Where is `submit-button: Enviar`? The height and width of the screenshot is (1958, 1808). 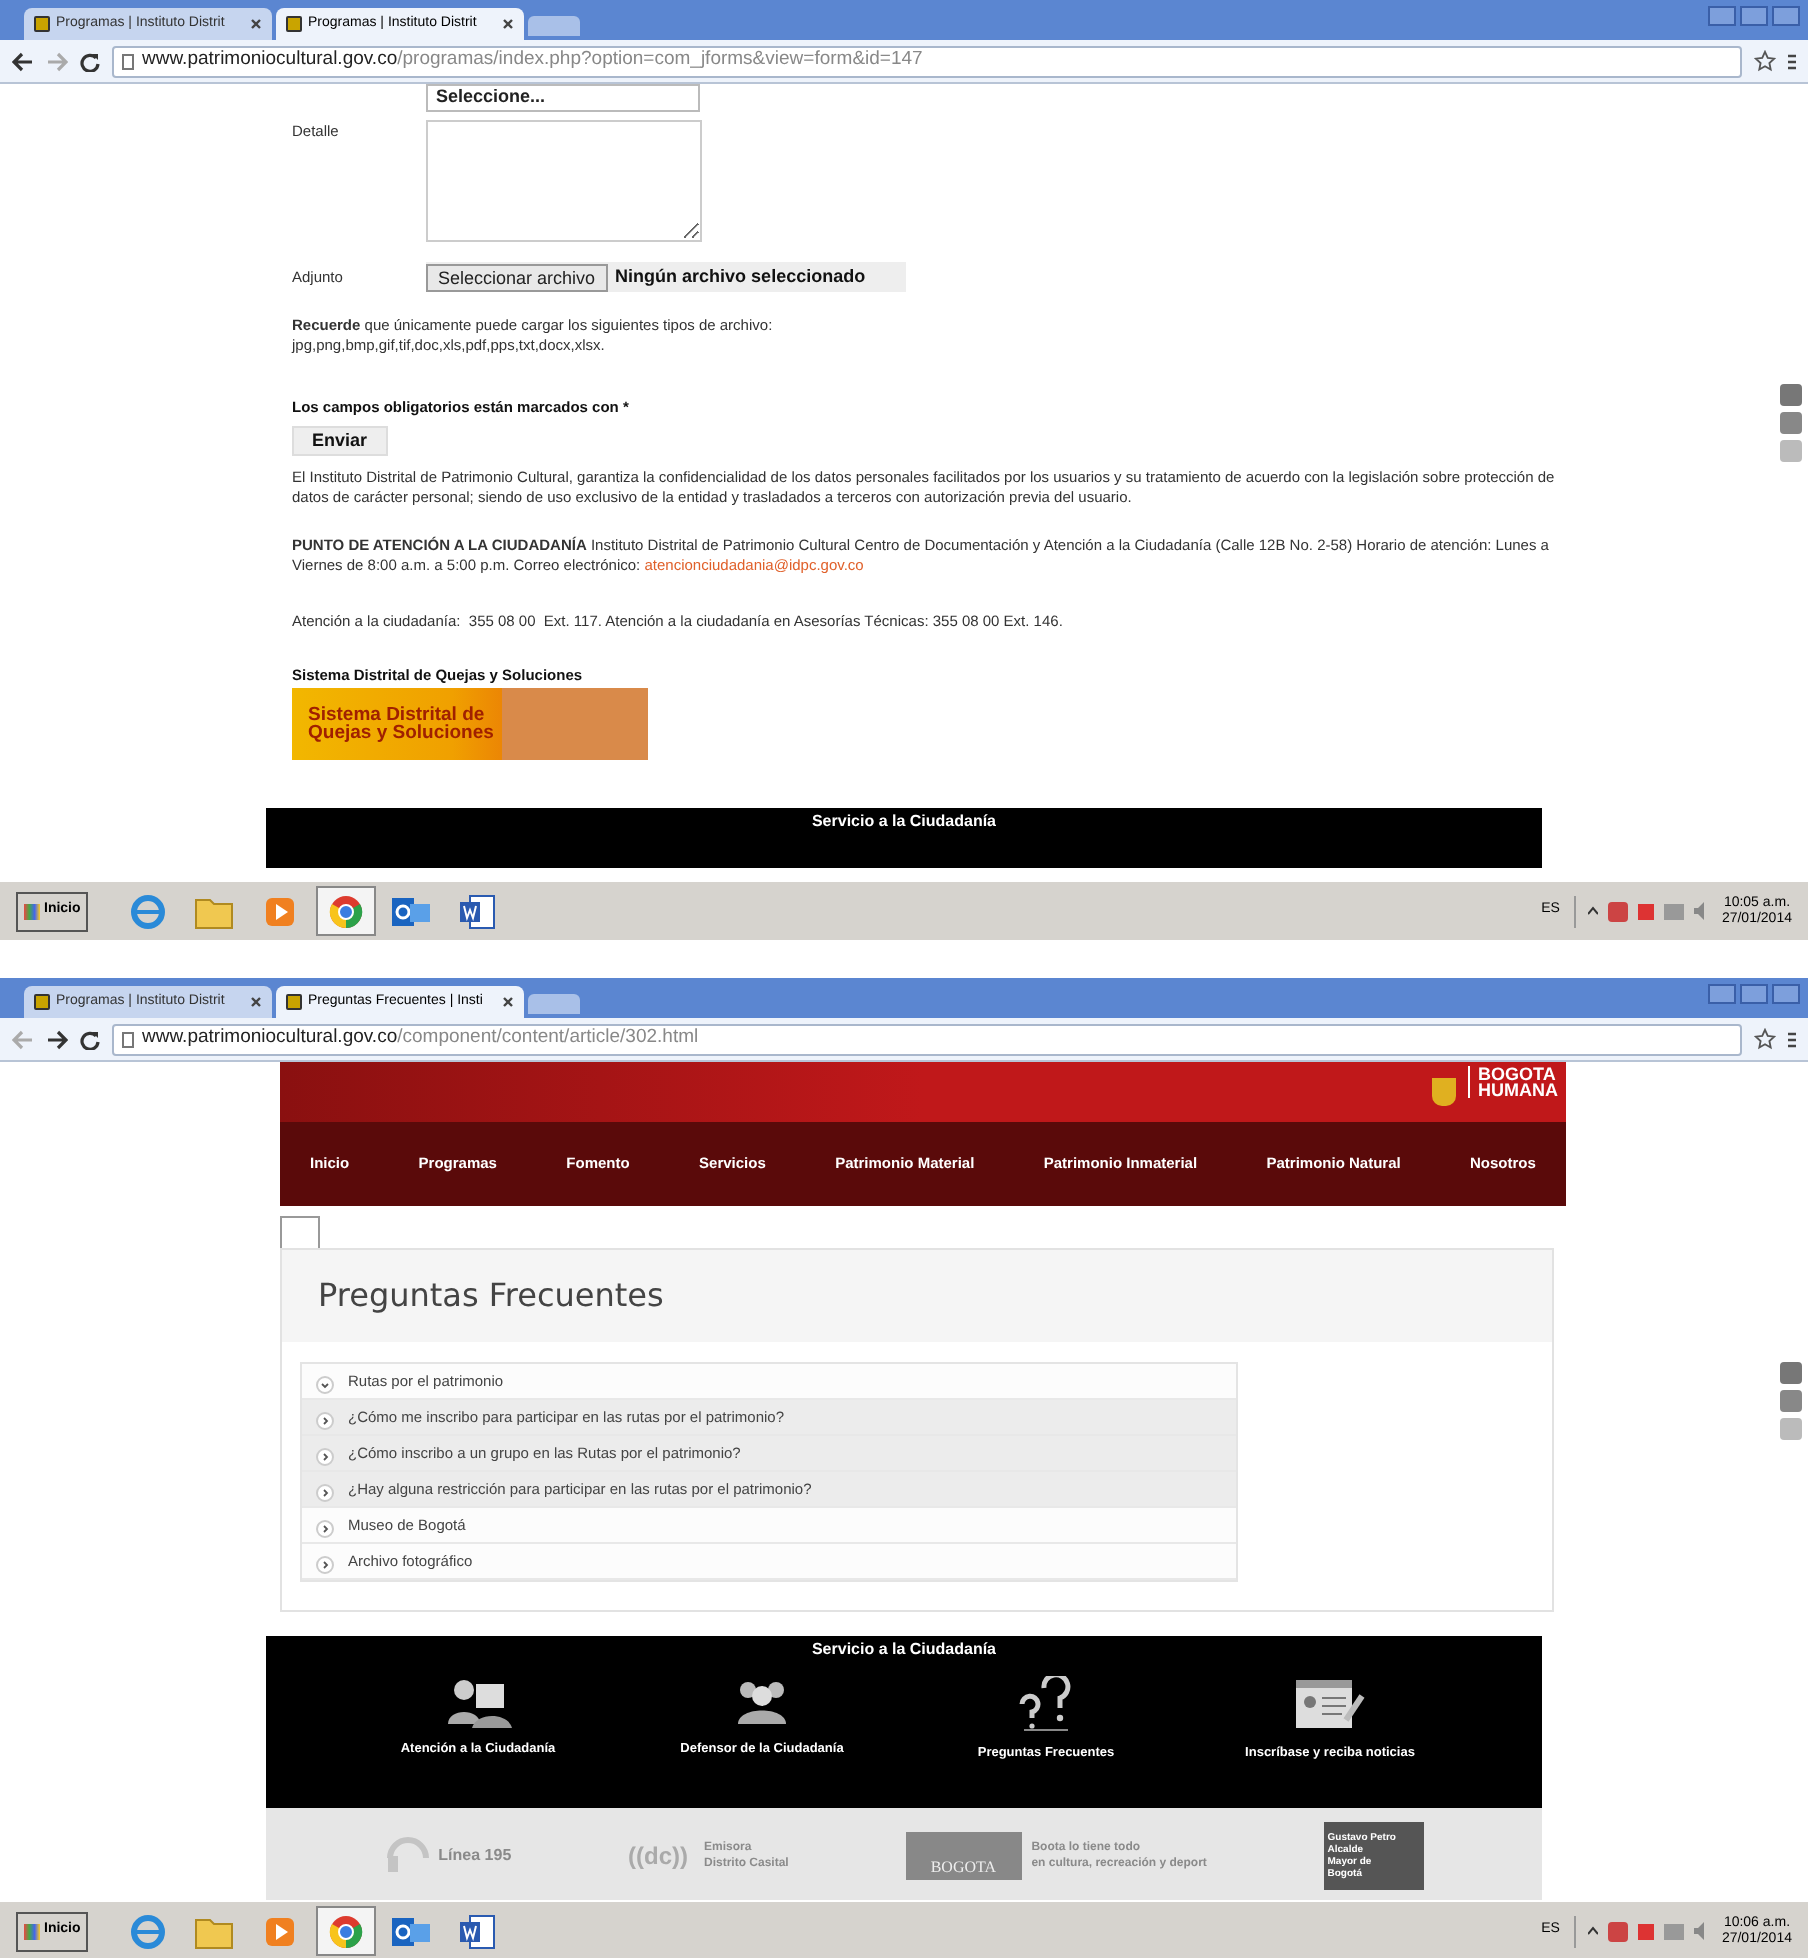 submit-button: Enviar is located at coordinates (340, 441).